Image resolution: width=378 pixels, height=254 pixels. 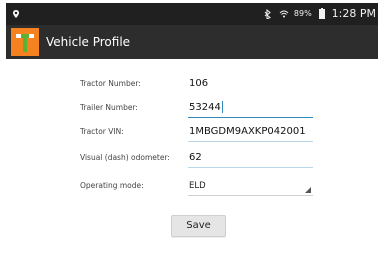 What do you see at coordinates (250, 158) in the screenshot?
I see `odometer-input: 62` at bounding box center [250, 158].